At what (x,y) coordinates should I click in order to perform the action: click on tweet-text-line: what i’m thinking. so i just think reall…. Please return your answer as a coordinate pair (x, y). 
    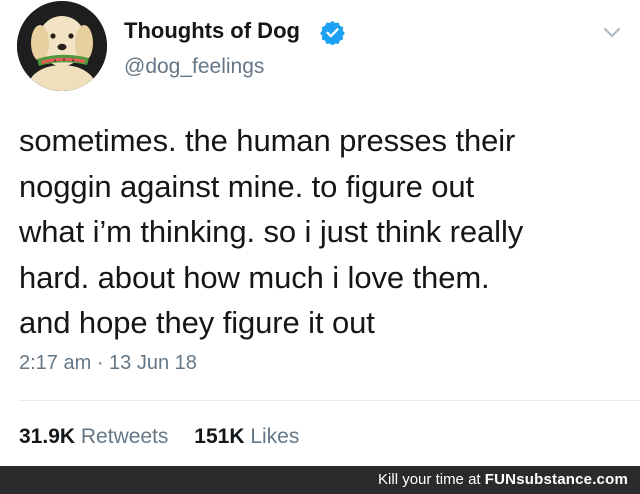
    Looking at the image, I should click on (271, 231).